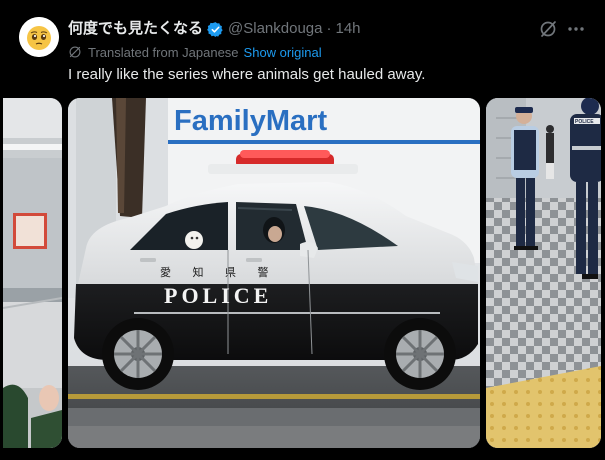 This screenshot has height=460, width=605. What do you see at coordinates (39, 37) in the screenshot?
I see `avatar` at bounding box center [39, 37].